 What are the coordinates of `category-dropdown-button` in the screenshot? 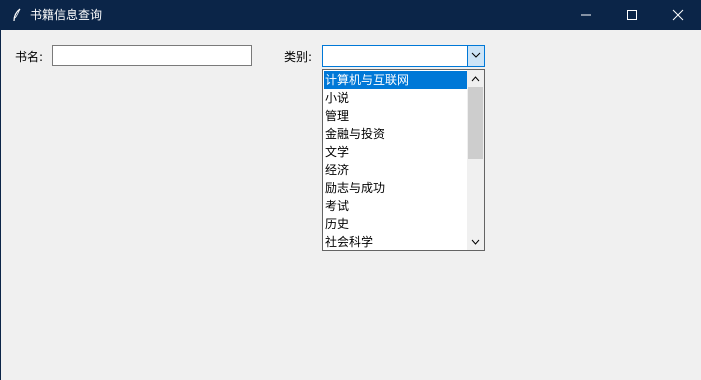 It's located at (475, 56).